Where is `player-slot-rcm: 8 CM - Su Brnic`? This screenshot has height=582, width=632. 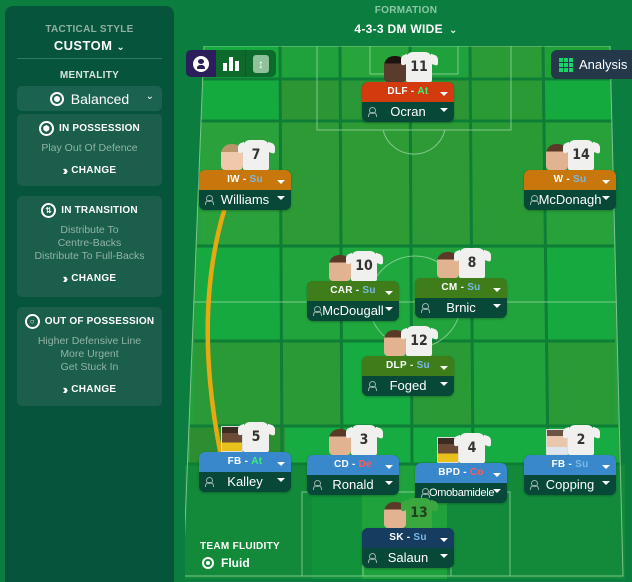 player-slot-rcm: 8 CM - Su Brnic is located at coordinates (461, 283).